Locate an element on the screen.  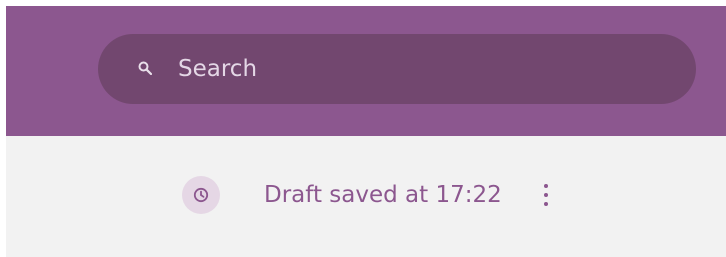
more-options-button is located at coordinates (546, 195).